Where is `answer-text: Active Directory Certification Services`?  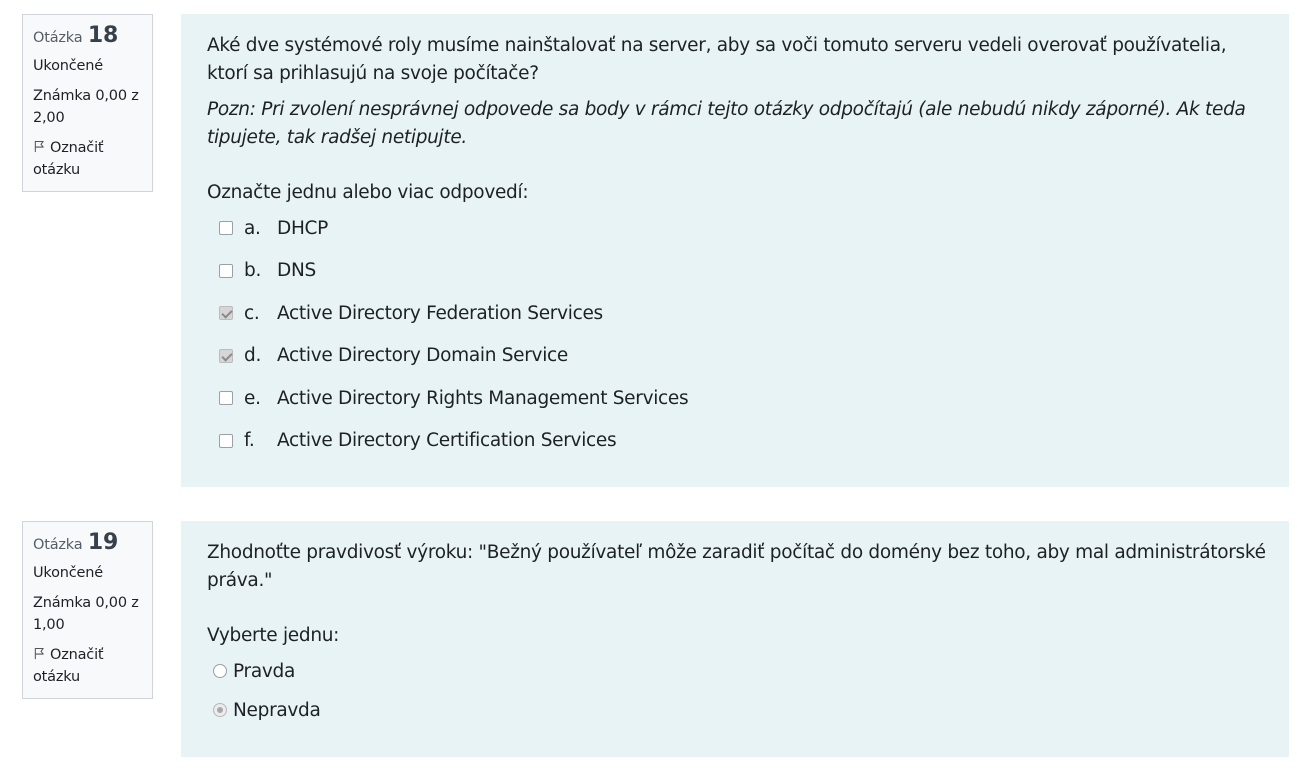
answer-text: Active Directory Certification Services is located at coordinates (447, 440).